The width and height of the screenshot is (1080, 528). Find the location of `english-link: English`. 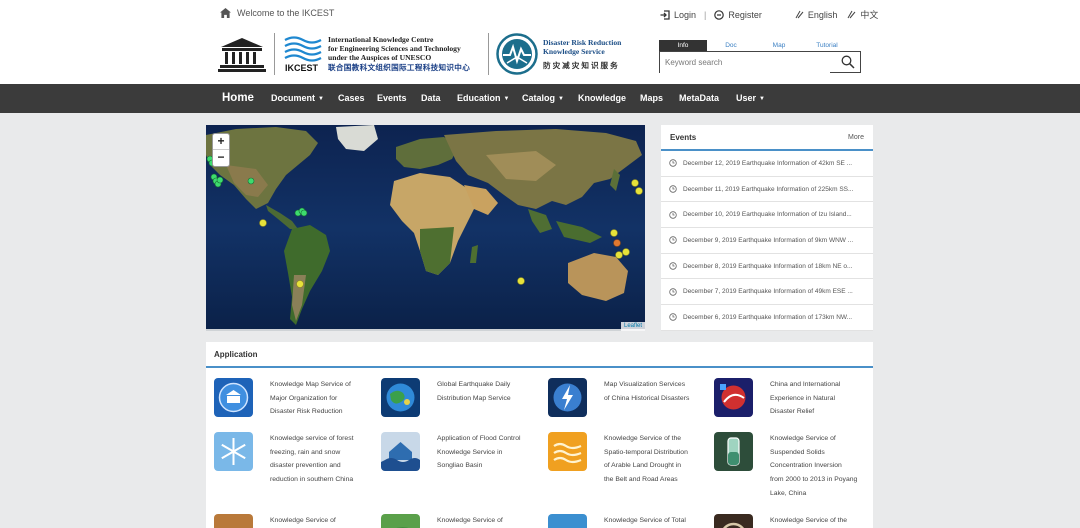

english-link: English is located at coordinates (816, 14).